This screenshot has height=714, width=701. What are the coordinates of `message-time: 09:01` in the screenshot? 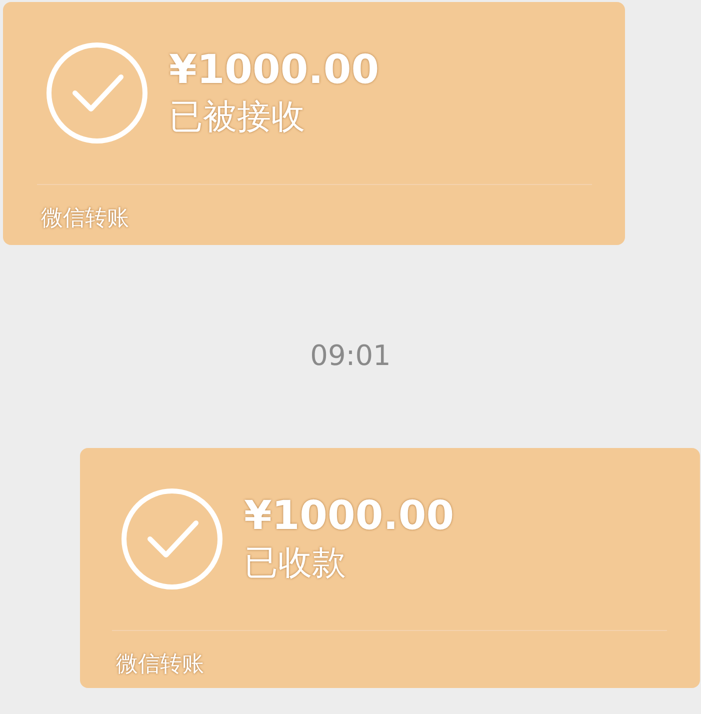 It's located at (350, 355).